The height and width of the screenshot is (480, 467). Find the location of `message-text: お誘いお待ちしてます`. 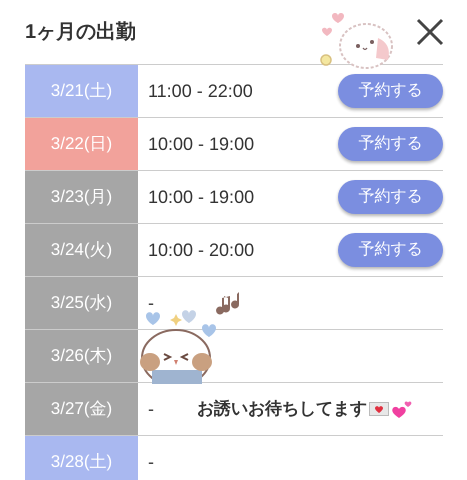

message-text: お誘いお待ちしてます is located at coordinates (282, 409).